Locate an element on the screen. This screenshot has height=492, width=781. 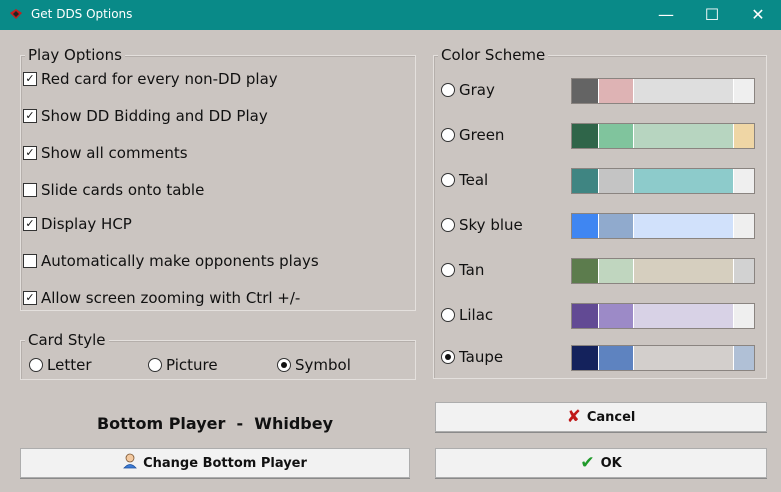
play-option-row: ✓ Red card for every non-DD play is located at coordinates (150, 79).